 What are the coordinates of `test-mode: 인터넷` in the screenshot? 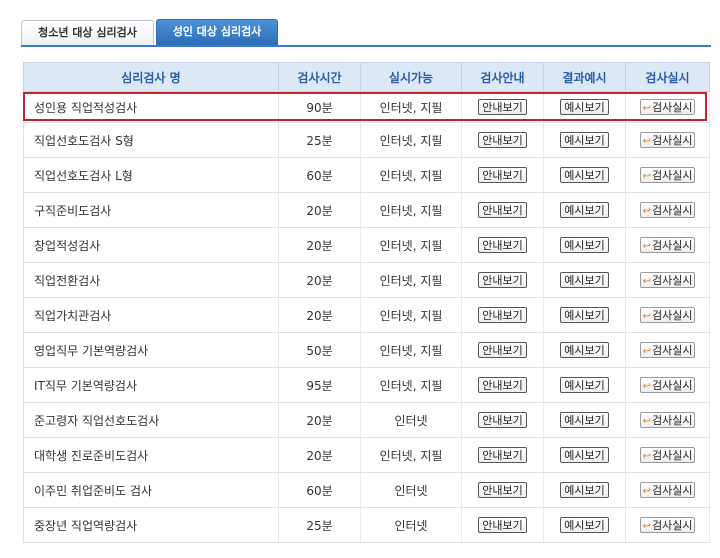 It's located at (411, 525).